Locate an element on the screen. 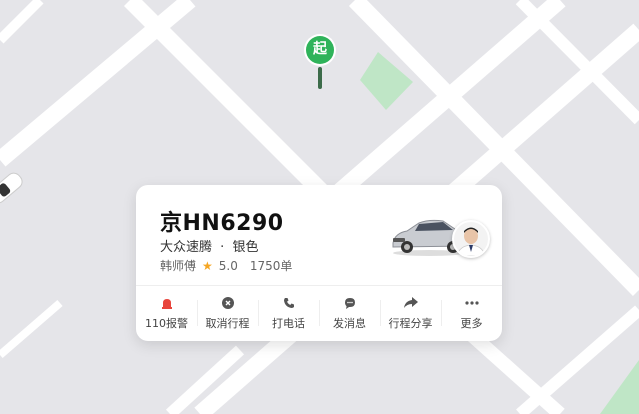 The height and width of the screenshot is (414, 639). action-bar: 110报警 取消行程 打电话 发消息 行程分享 更多 is located at coordinates (319, 313).